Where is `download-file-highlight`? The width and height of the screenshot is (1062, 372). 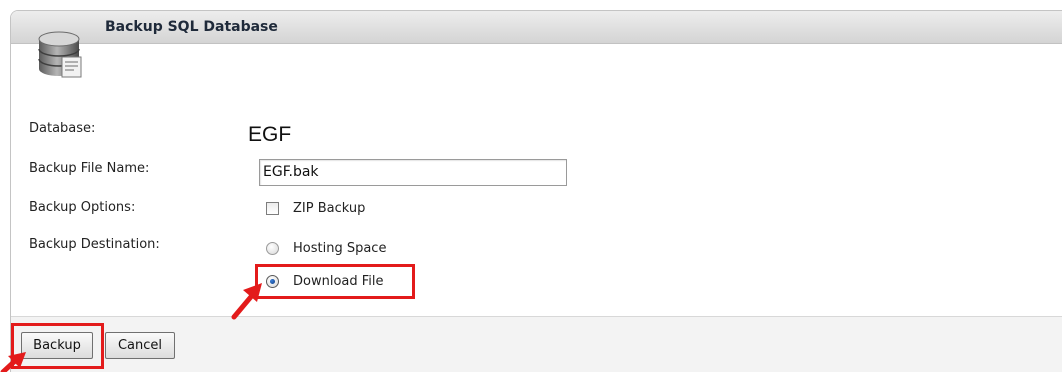 download-file-highlight is located at coordinates (335, 281).